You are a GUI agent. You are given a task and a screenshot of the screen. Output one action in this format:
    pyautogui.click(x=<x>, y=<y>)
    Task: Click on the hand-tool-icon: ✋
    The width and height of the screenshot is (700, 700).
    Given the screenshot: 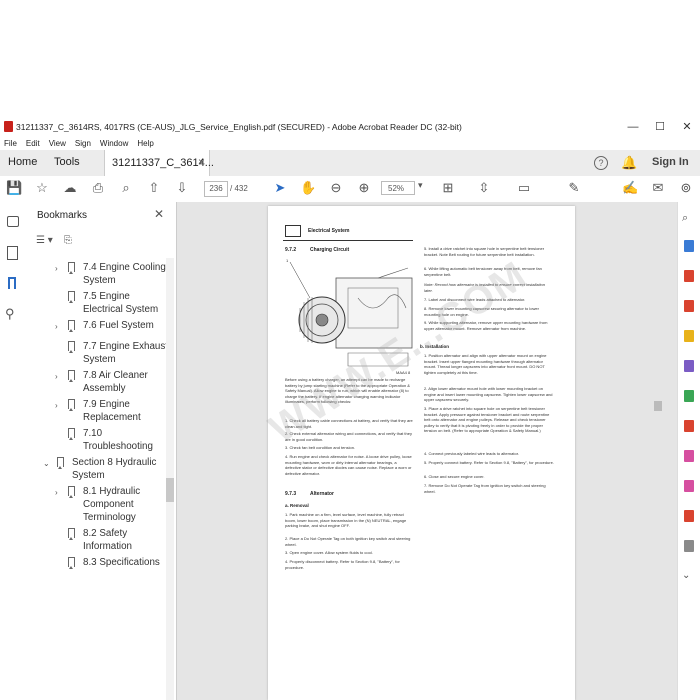 What is the action you would take?
    pyautogui.click(x=308, y=188)
    